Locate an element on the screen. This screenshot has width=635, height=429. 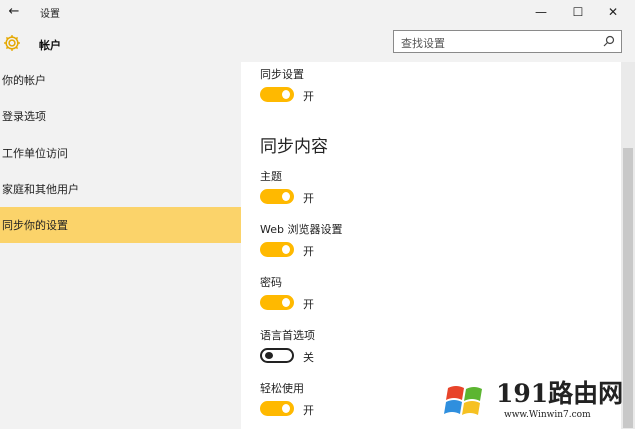
watermark-url: www.Winwin7.com is located at coordinates (547, 415).